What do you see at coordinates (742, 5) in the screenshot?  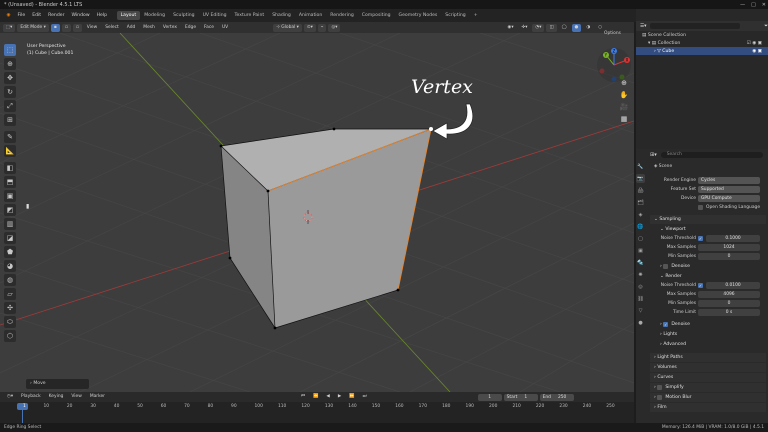 I see `minimize-icon: —` at bounding box center [742, 5].